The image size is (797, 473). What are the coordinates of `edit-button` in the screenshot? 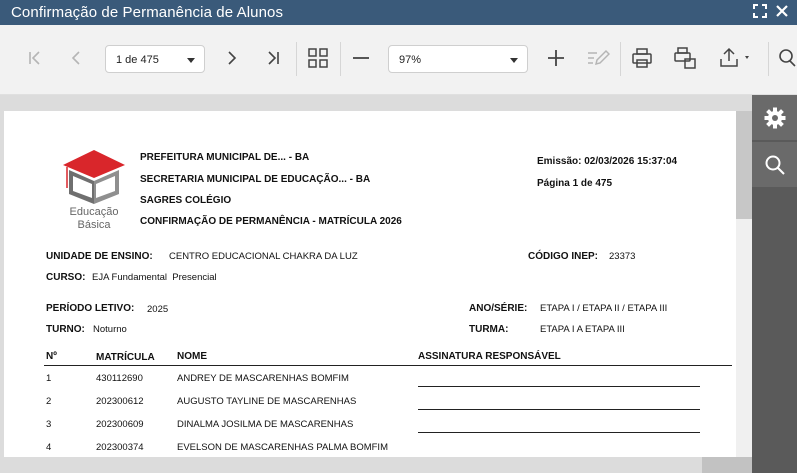 It's located at (598, 58).